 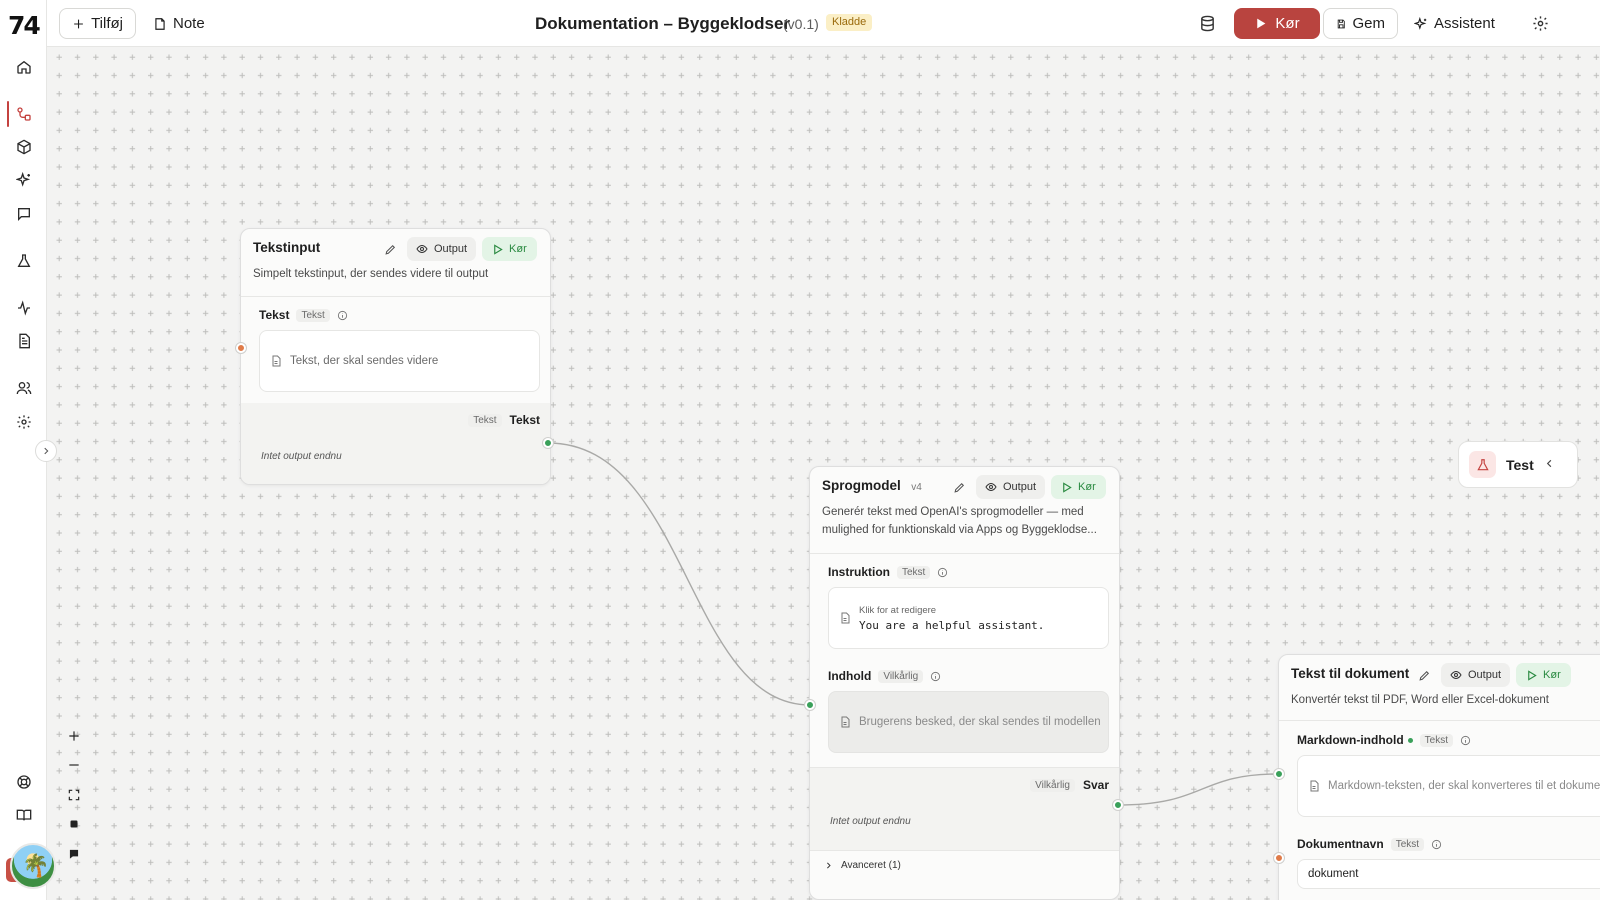 What do you see at coordinates (24, 214) in the screenshot?
I see `chat-icon` at bounding box center [24, 214].